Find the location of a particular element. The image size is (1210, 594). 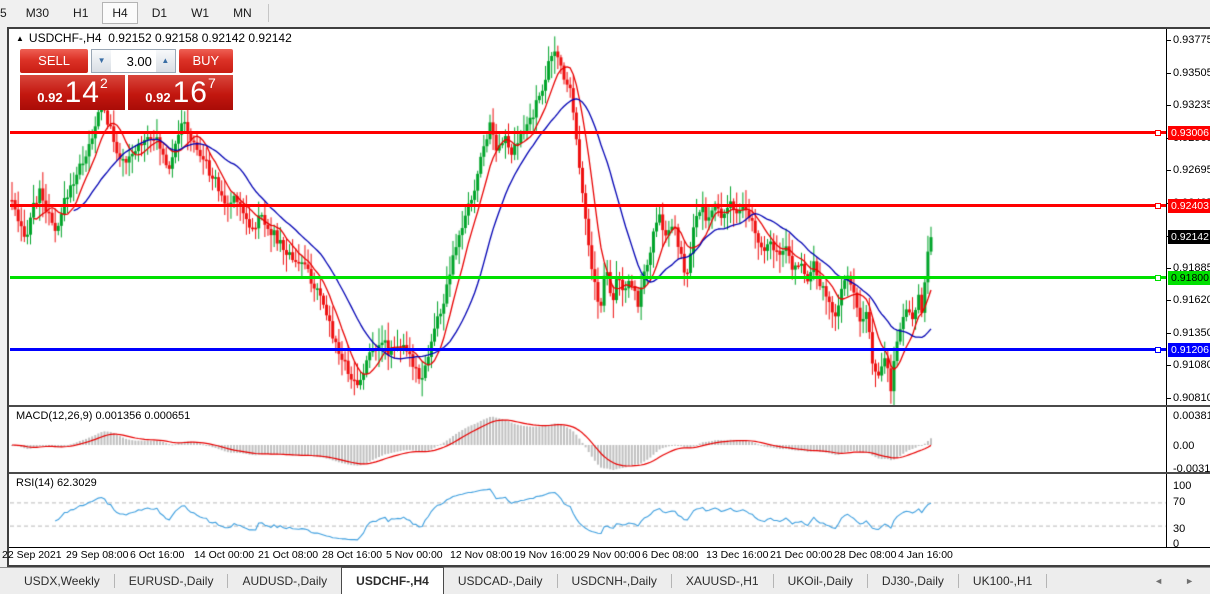

chart-tab-usdcnh-daily: USDCNH-,Daily is located at coordinates (614, 581).